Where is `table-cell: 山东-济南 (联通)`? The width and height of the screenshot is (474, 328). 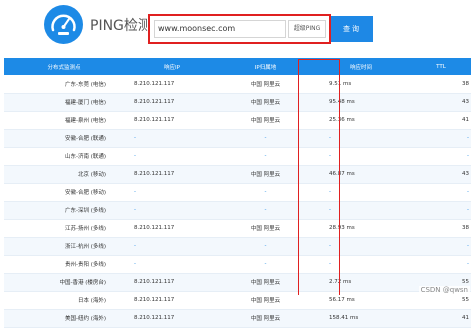 table-cell: 山东-济南 (联通) is located at coordinates (85, 157).